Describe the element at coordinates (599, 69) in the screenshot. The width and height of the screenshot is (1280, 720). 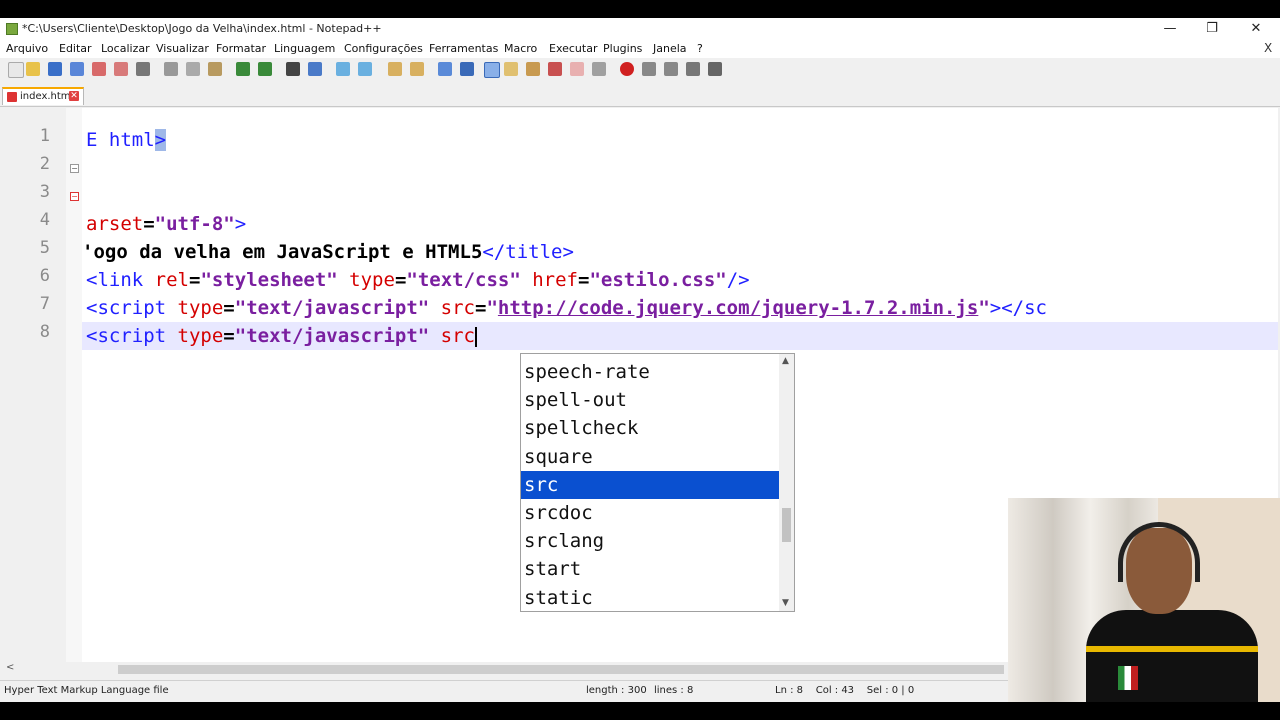
I see `view-icon` at that location.